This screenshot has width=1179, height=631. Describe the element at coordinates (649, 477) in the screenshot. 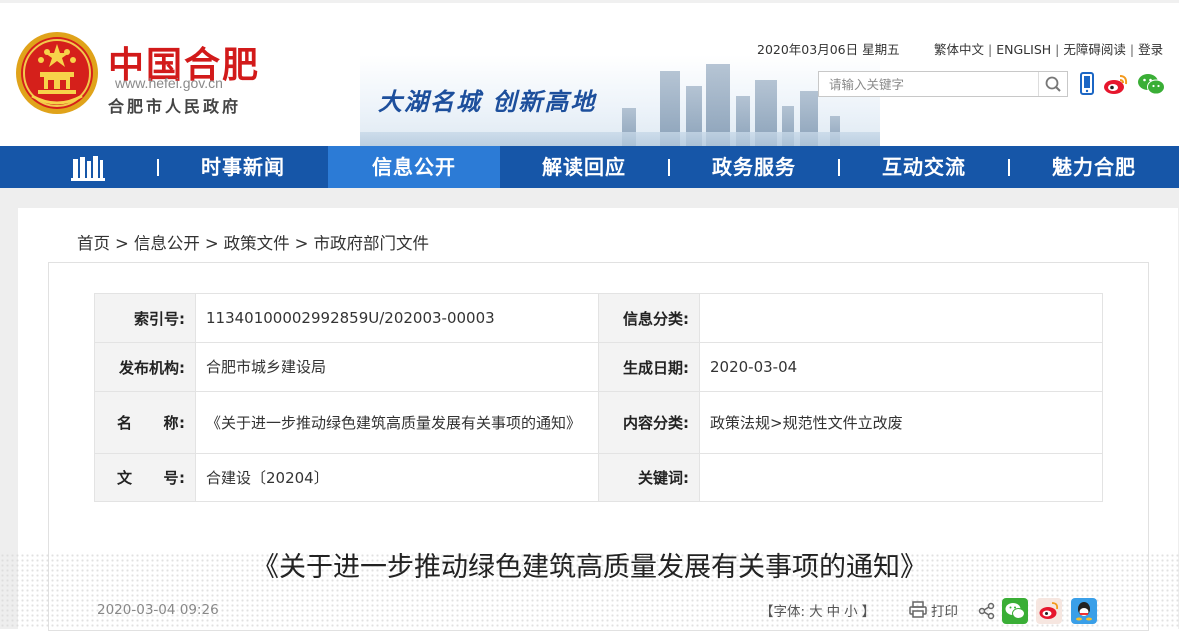

I see `keywords-label: 关键词:` at that location.